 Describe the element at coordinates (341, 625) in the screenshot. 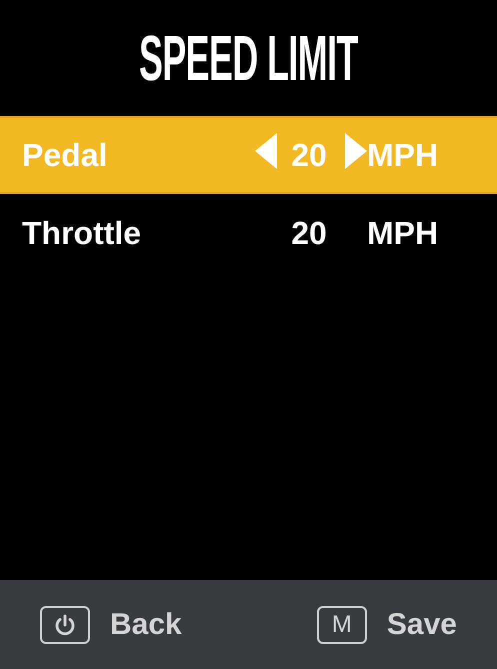

I see `key-label: M` at that location.